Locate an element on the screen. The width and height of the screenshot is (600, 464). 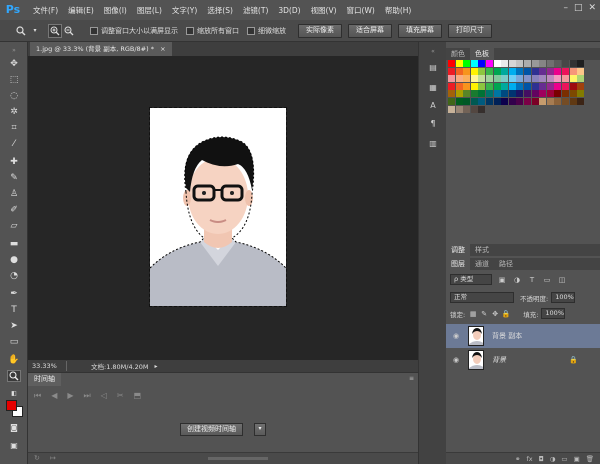
tab-paths: 路径 is located at coordinates (506, 264).